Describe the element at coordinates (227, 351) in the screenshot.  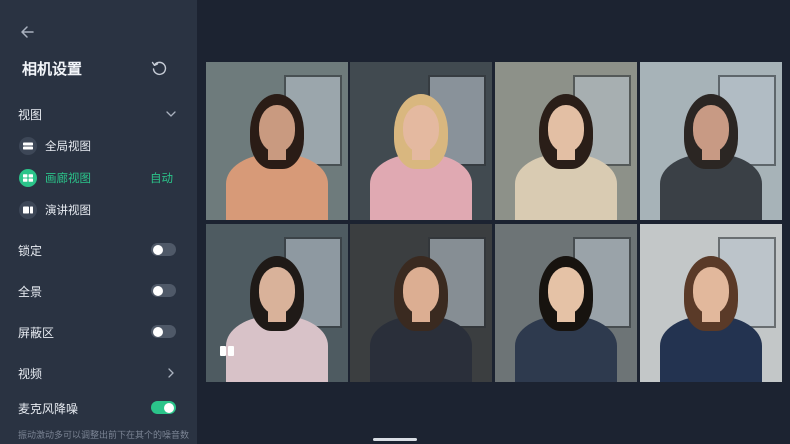
I see `gallery-badge-icon` at that location.